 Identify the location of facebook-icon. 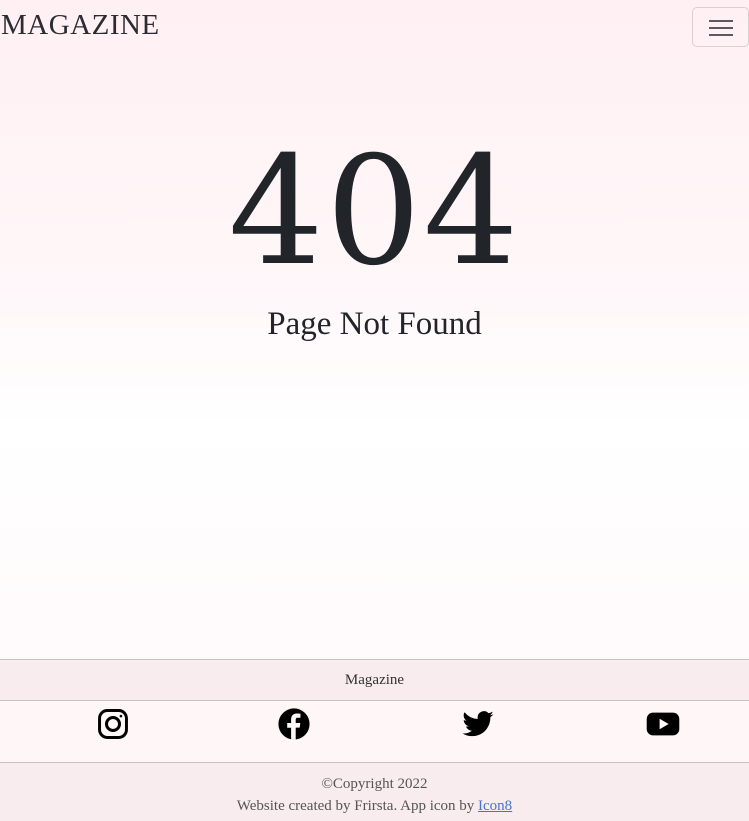
(294, 724).